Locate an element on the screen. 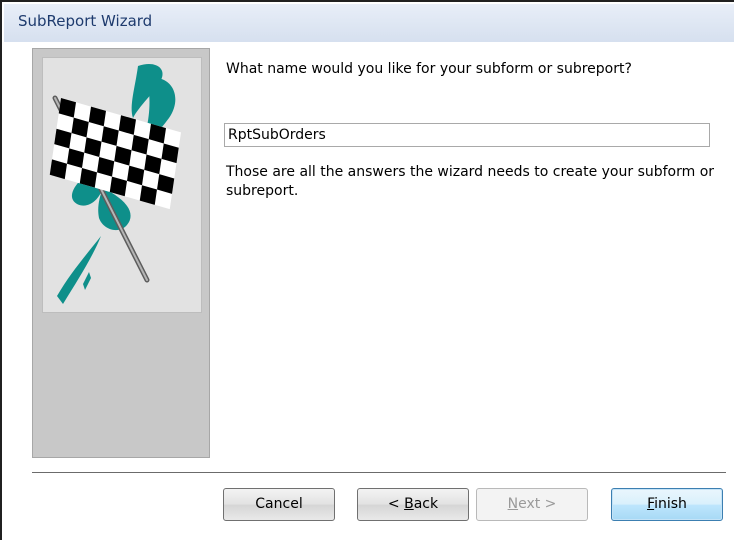 Image resolution: width=734 pixels, height=540 pixels. title-bar: SubReport Wizard is located at coordinates (369, 23).